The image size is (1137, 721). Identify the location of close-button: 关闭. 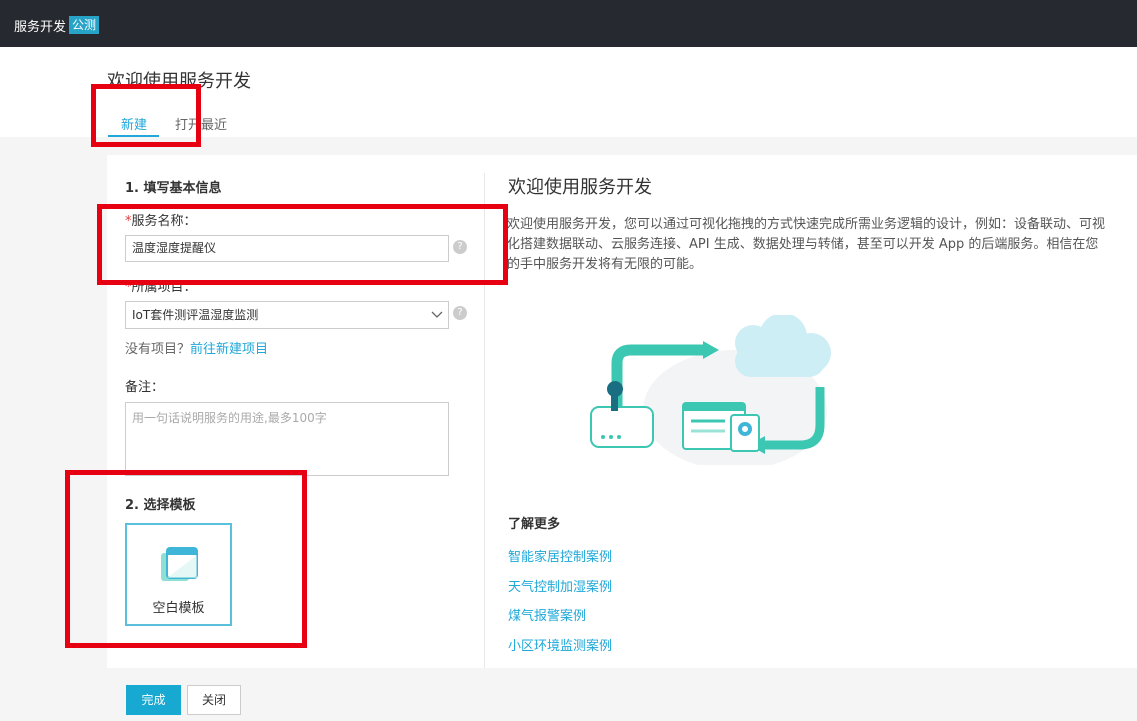
(214, 700).